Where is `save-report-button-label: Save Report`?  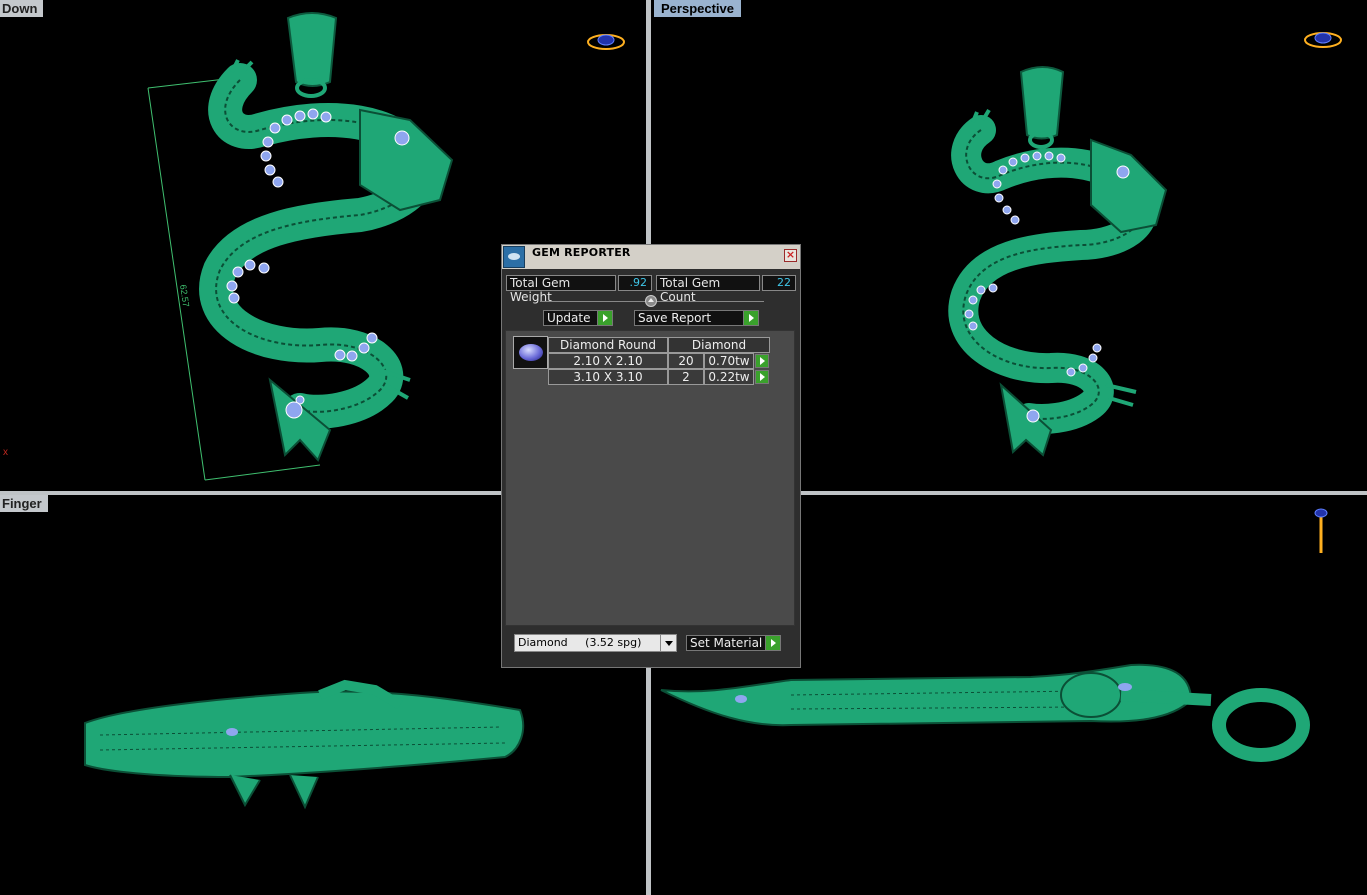
save-report-button-label: Save Report is located at coordinates (675, 318).